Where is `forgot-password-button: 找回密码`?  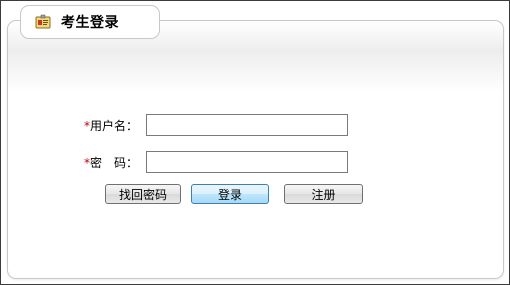
forgot-password-button: 找回密码 is located at coordinates (143, 194).